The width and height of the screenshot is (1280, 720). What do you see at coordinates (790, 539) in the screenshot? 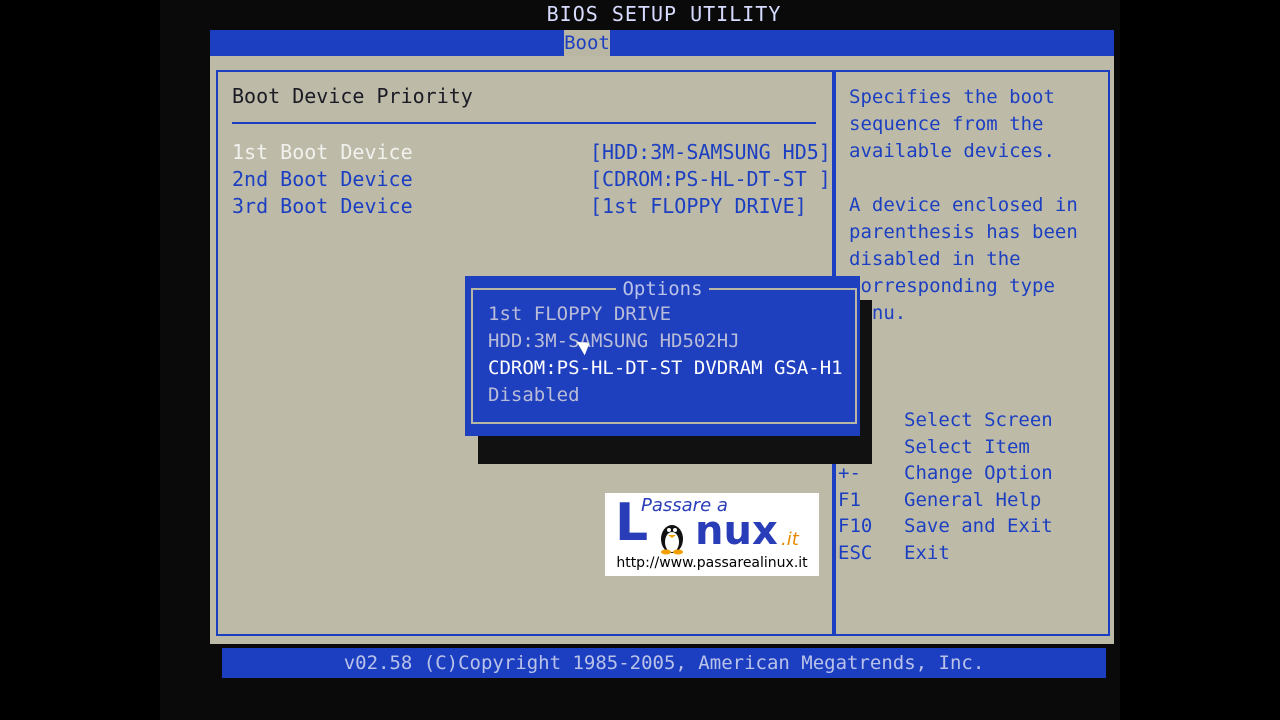
I see `logo-brand-tld: .it` at bounding box center [790, 539].